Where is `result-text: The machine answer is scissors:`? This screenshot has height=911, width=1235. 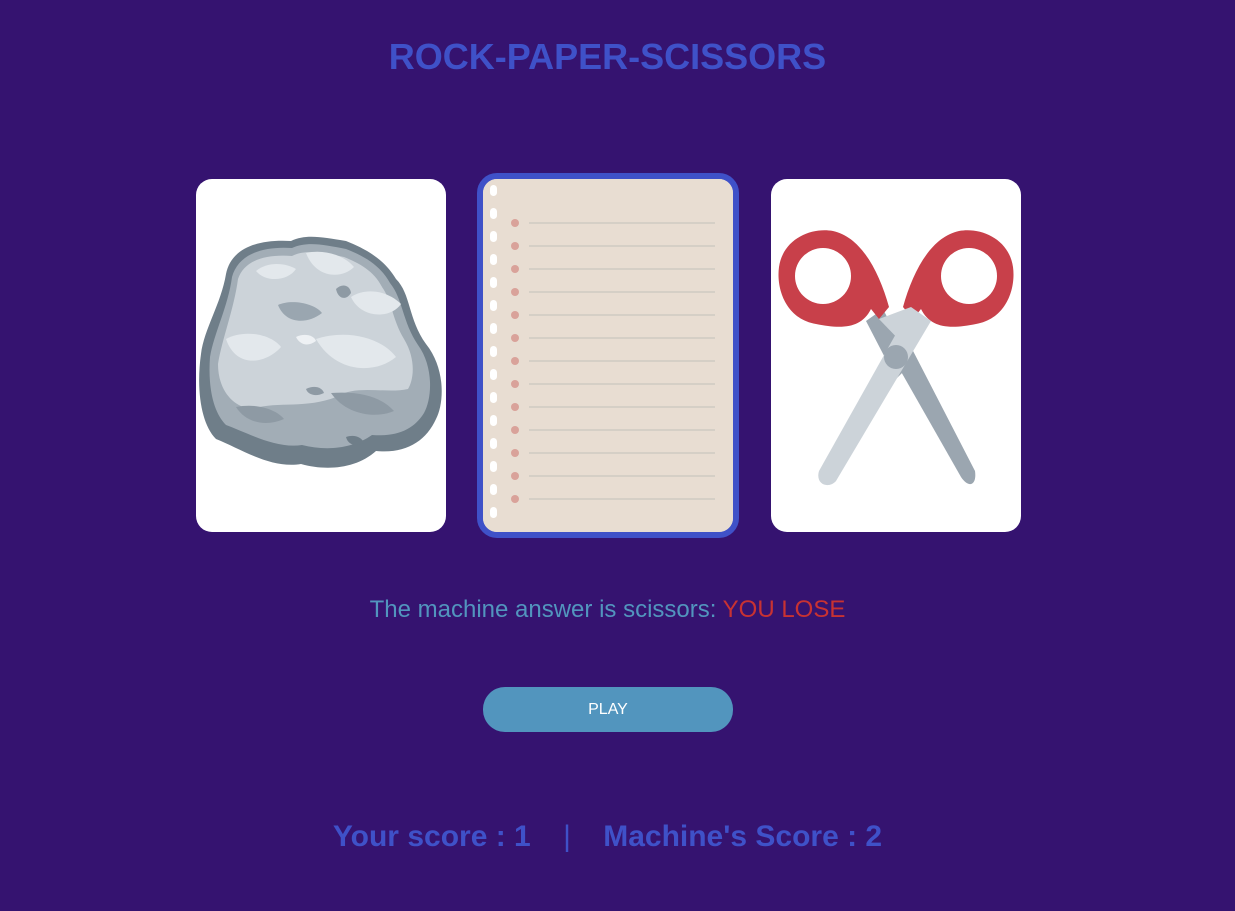
result-text: The machine answer is scissors: is located at coordinates (543, 609).